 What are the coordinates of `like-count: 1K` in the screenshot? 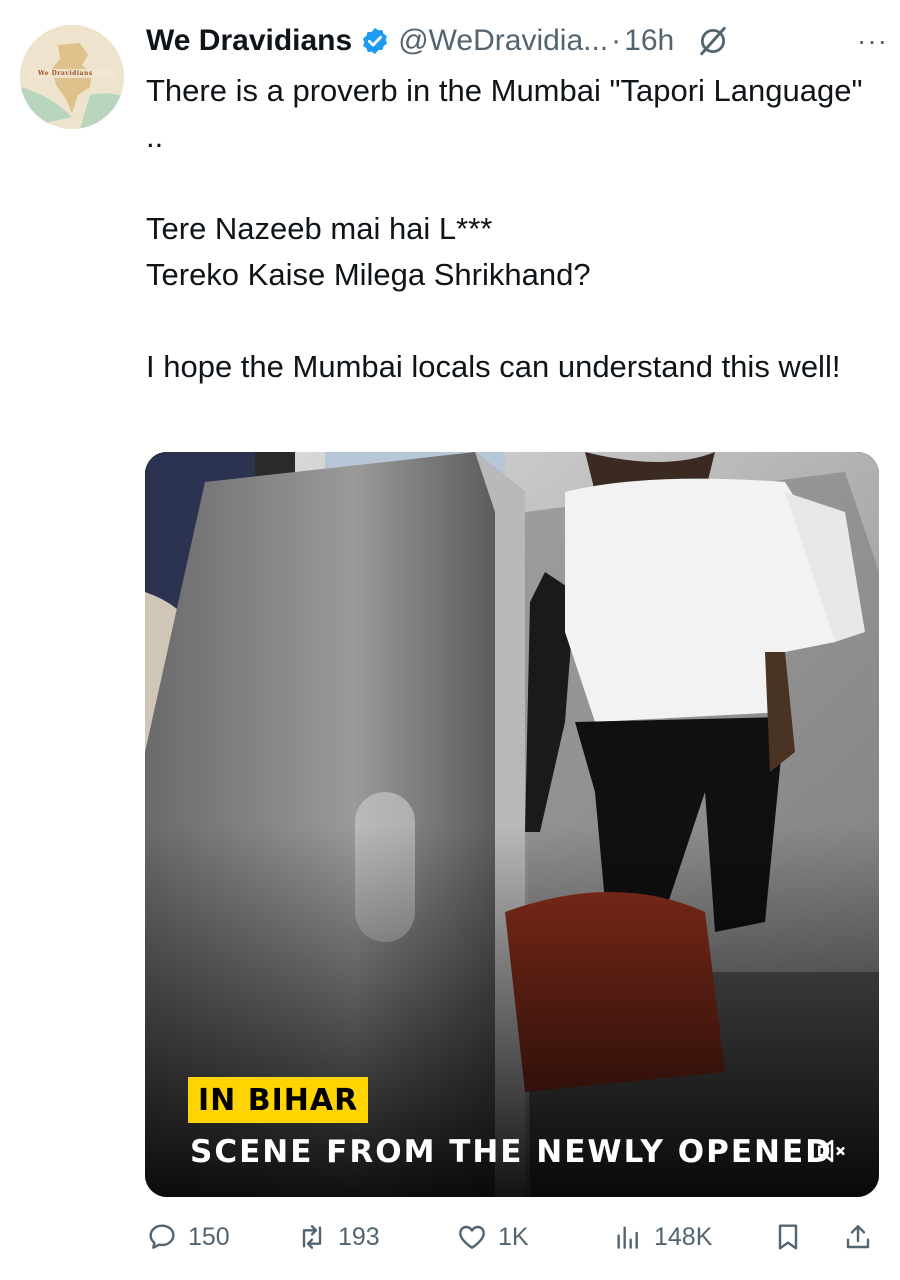 It's located at (513, 1236).